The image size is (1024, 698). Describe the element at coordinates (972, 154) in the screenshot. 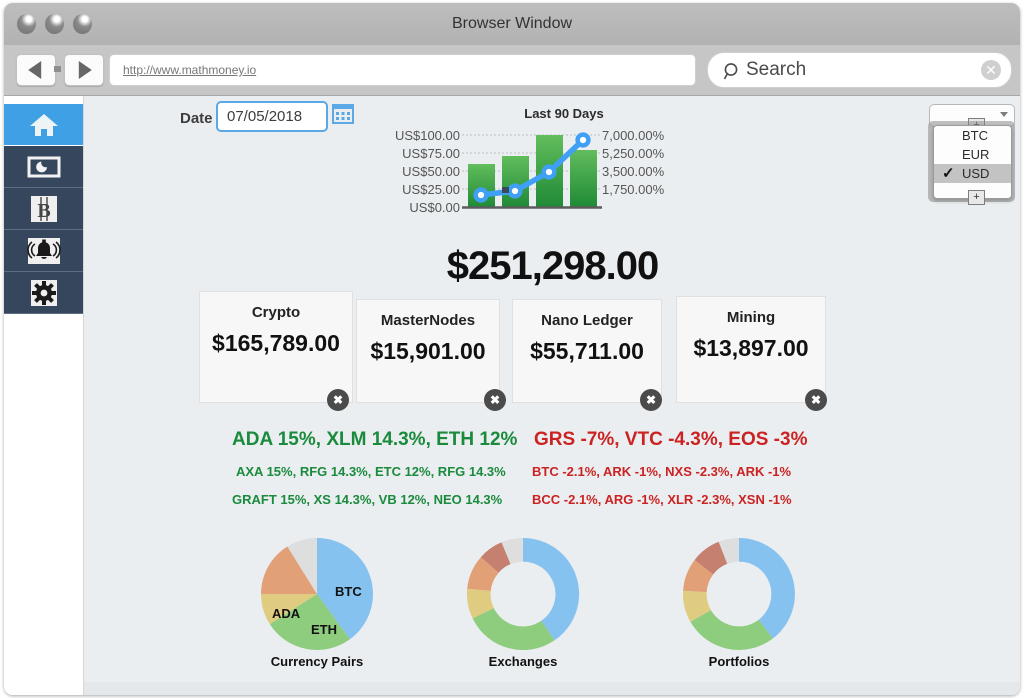

I see `currency-option-eur: EUR` at that location.